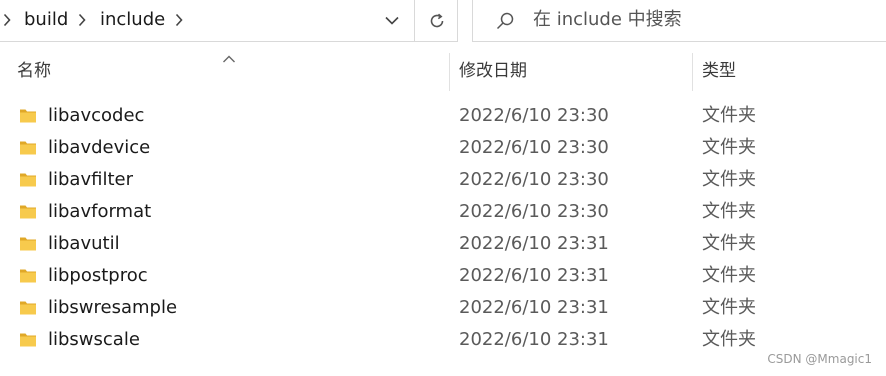  What do you see at coordinates (719, 71) in the screenshot?
I see `column-type-header: 类型` at bounding box center [719, 71].